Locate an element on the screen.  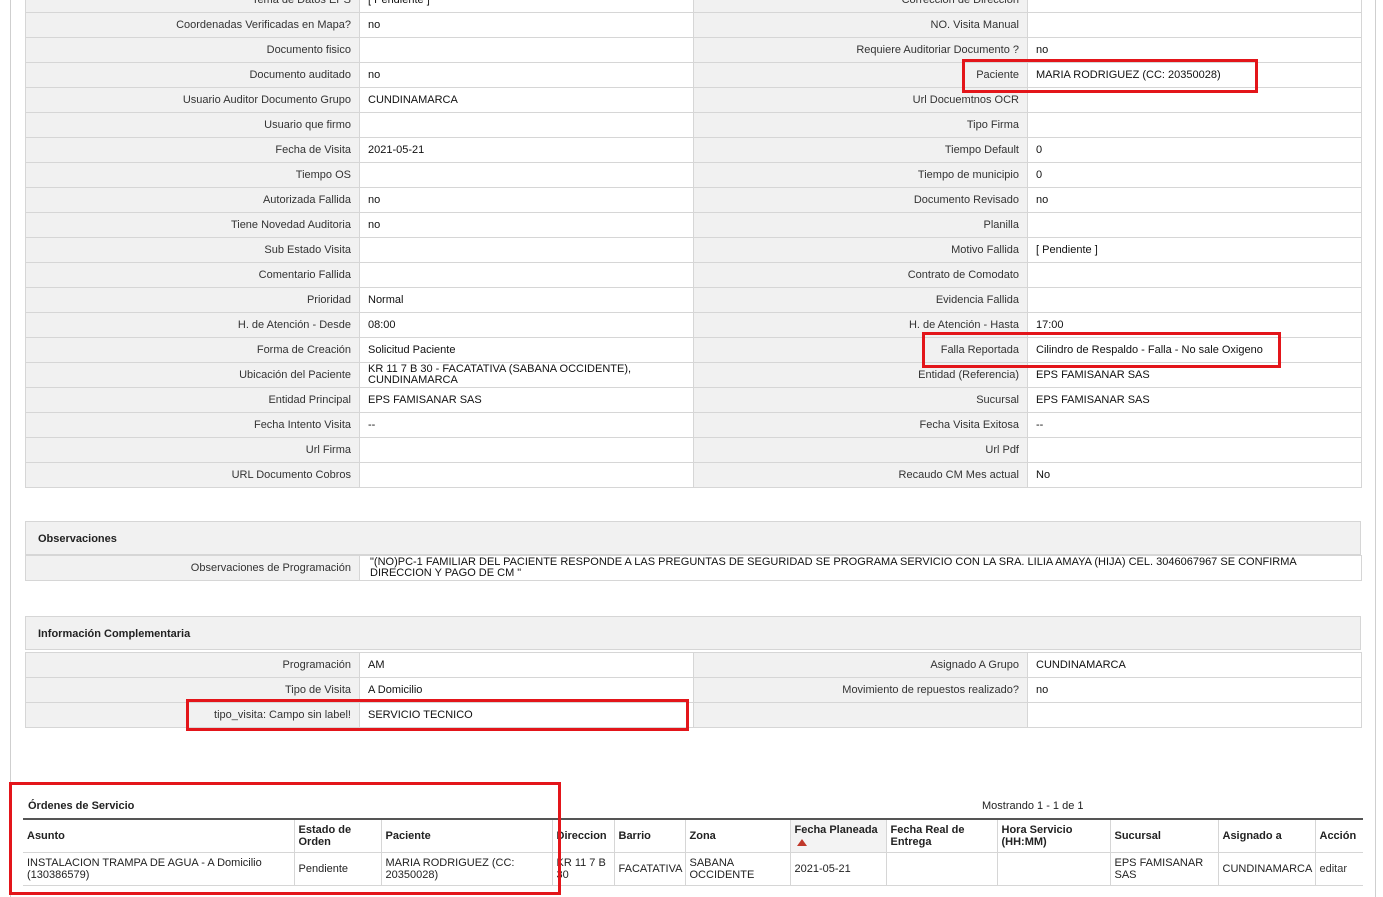
col-hora-servicio: Hora Servicio (HH:MM) is located at coordinates (1053, 835).